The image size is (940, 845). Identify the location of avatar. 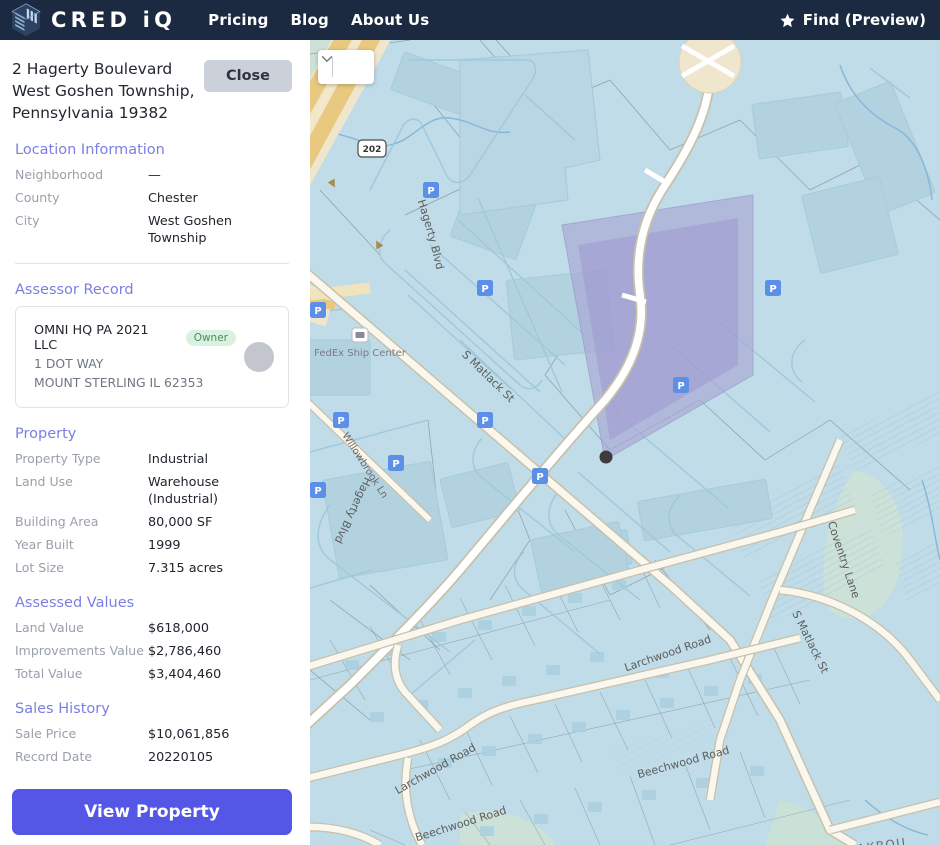
(259, 357).